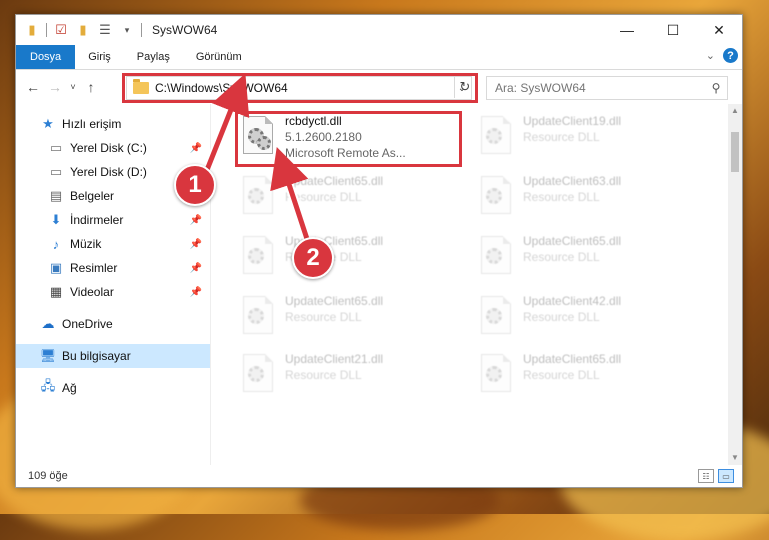 The image size is (769, 540). I want to click on step-1-badge: 1, so click(195, 185).